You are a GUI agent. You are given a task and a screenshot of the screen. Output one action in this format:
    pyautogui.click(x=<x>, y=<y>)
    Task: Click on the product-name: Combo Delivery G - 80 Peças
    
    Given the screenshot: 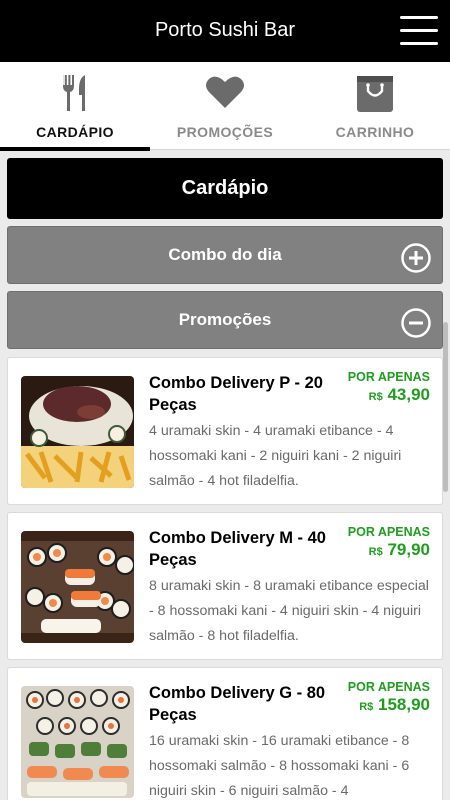 What is the action you would take?
    pyautogui.click(x=237, y=704)
    